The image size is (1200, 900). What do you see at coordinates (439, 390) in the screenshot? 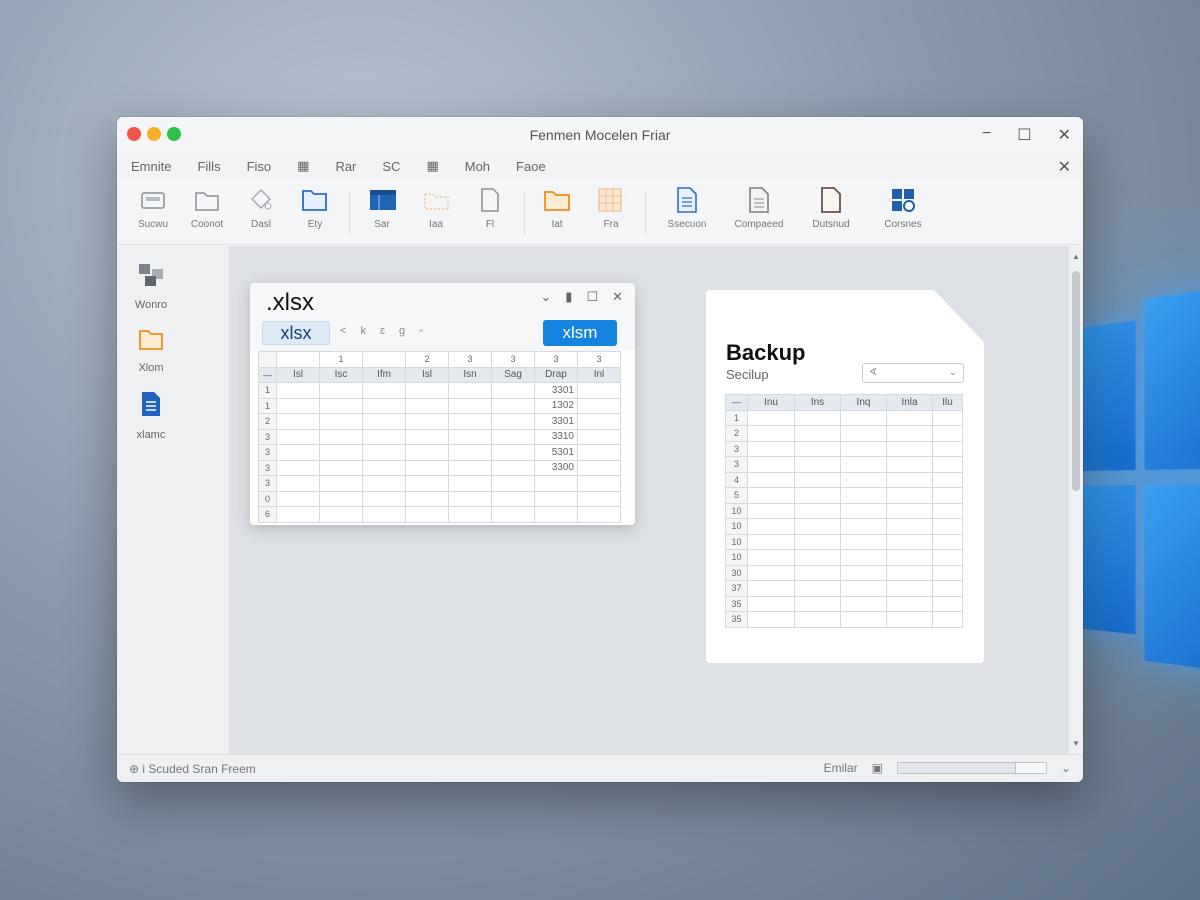
I see `table-row: 1 3301` at bounding box center [439, 390].